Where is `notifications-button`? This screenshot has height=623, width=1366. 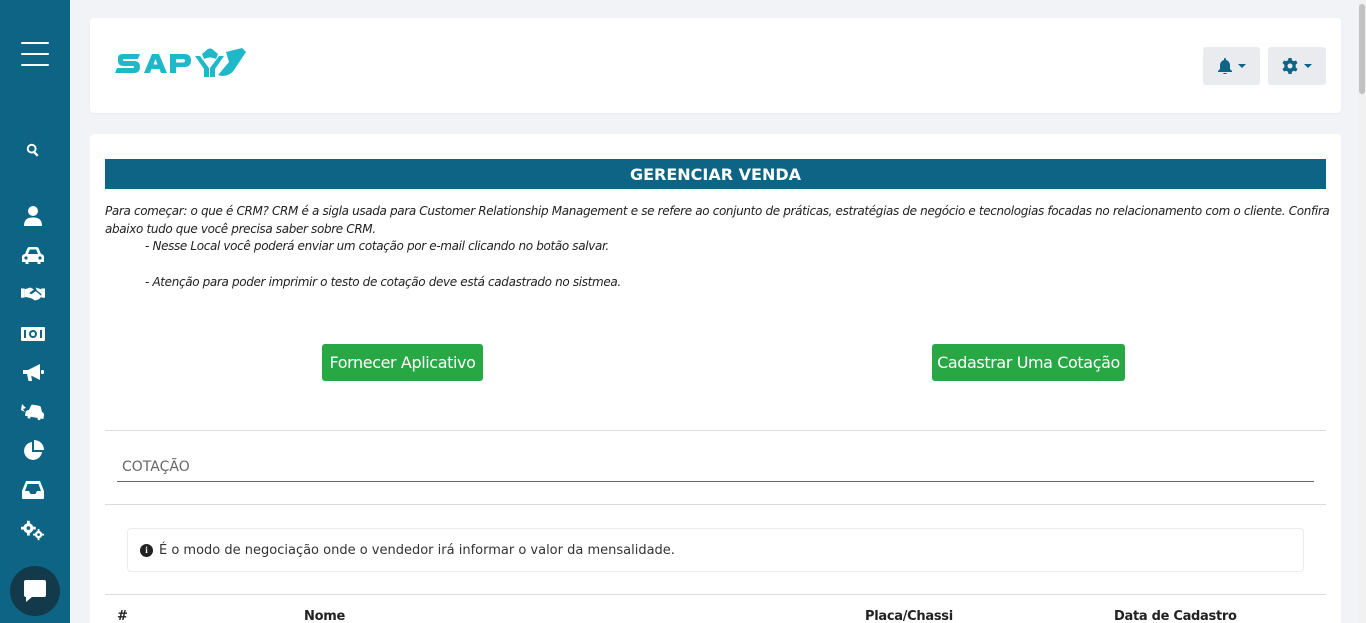 notifications-button is located at coordinates (1231, 66).